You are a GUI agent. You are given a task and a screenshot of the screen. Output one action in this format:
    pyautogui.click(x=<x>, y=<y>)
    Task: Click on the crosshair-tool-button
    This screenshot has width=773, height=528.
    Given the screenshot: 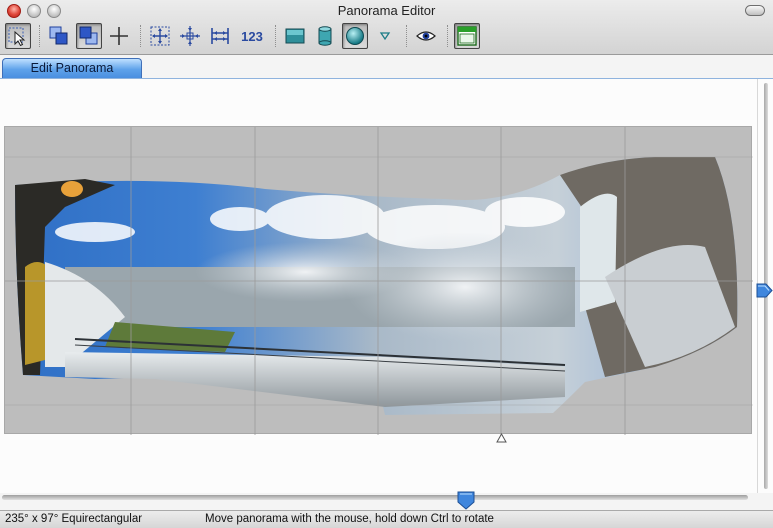 What is the action you would take?
    pyautogui.click(x=119, y=36)
    